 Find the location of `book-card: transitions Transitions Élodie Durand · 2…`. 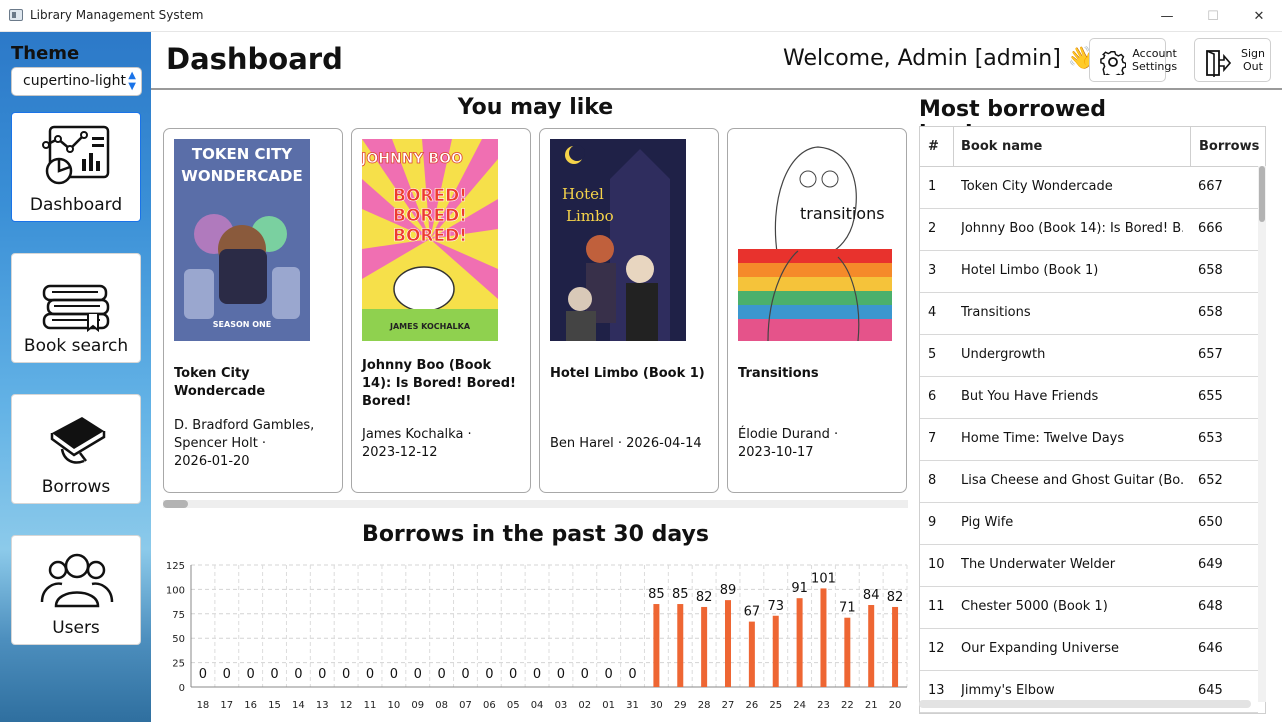

book-card: transitions Transitions Élodie Durand · 2… is located at coordinates (817, 310).